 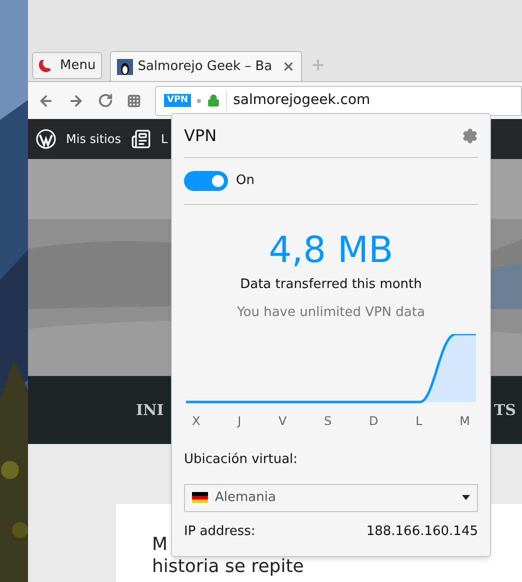 What do you see at coordinates (46, 139) in the screenshot?
I see `wordpress-logo-icon` at bounding box center [46, 139].